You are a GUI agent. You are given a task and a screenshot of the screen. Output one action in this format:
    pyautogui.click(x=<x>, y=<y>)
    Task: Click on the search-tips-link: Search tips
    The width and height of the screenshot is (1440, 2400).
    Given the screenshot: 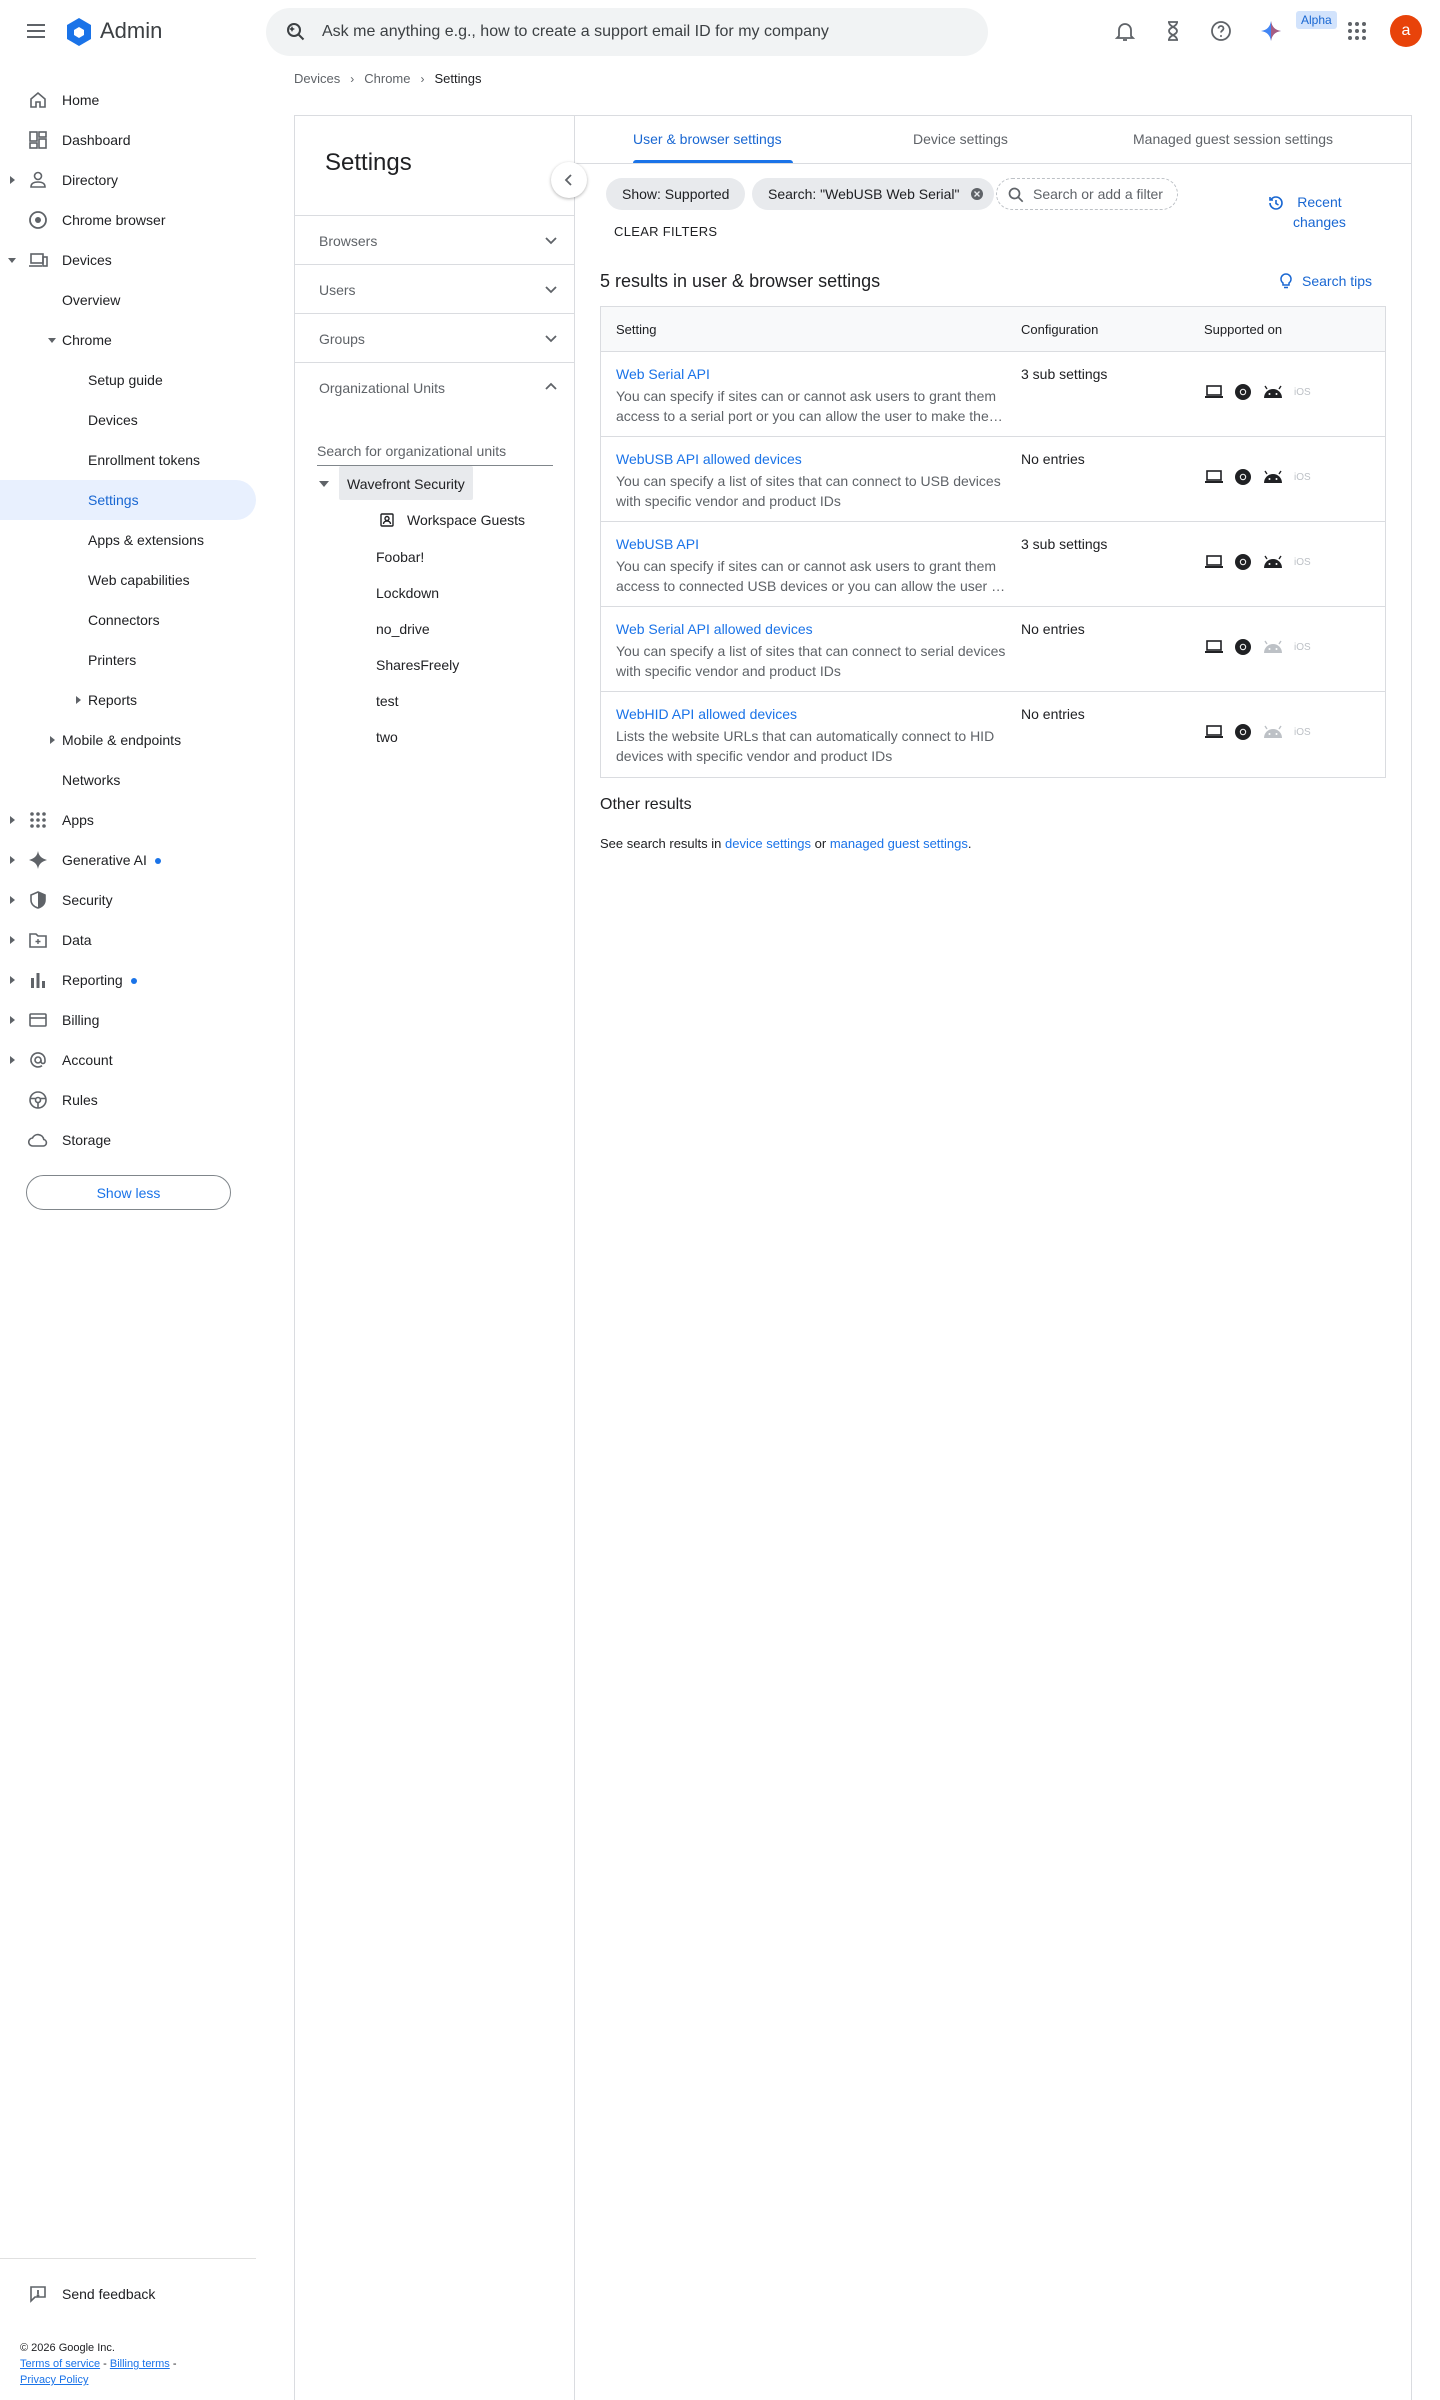 What is the action you would take?
    pyautogui.click(x=1325, y=281)
    